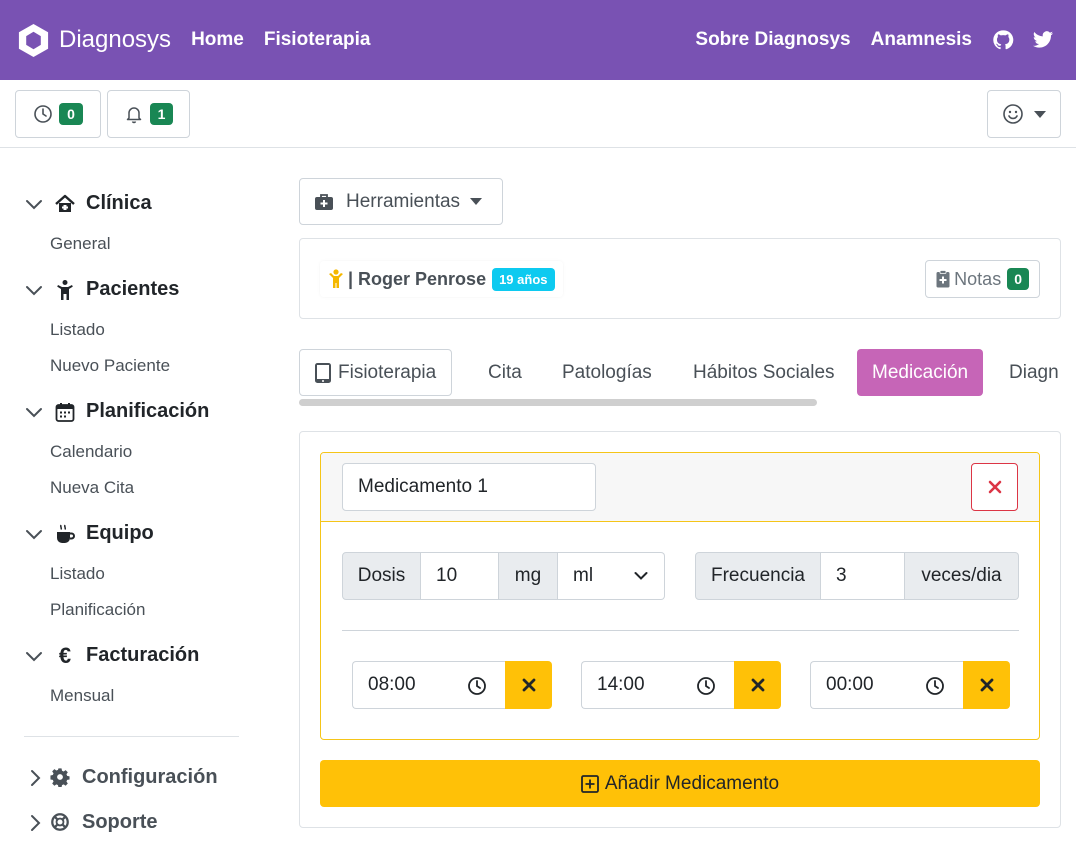 Image resolution: width=1076 pixels, height=853 pixels. Describe the element at coordinates (97, 610) in the screenshot. I see `sidebar-item-planificacion-equipo: Planificación` at that location.